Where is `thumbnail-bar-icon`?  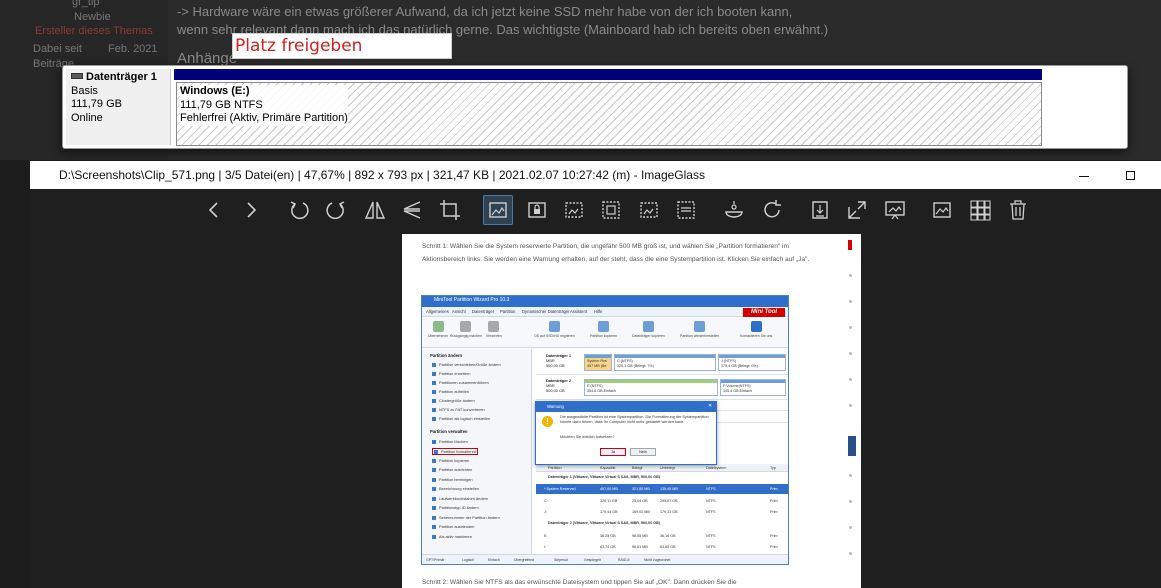 thumbnail-bar-icon is located at coordinates (942, 210).